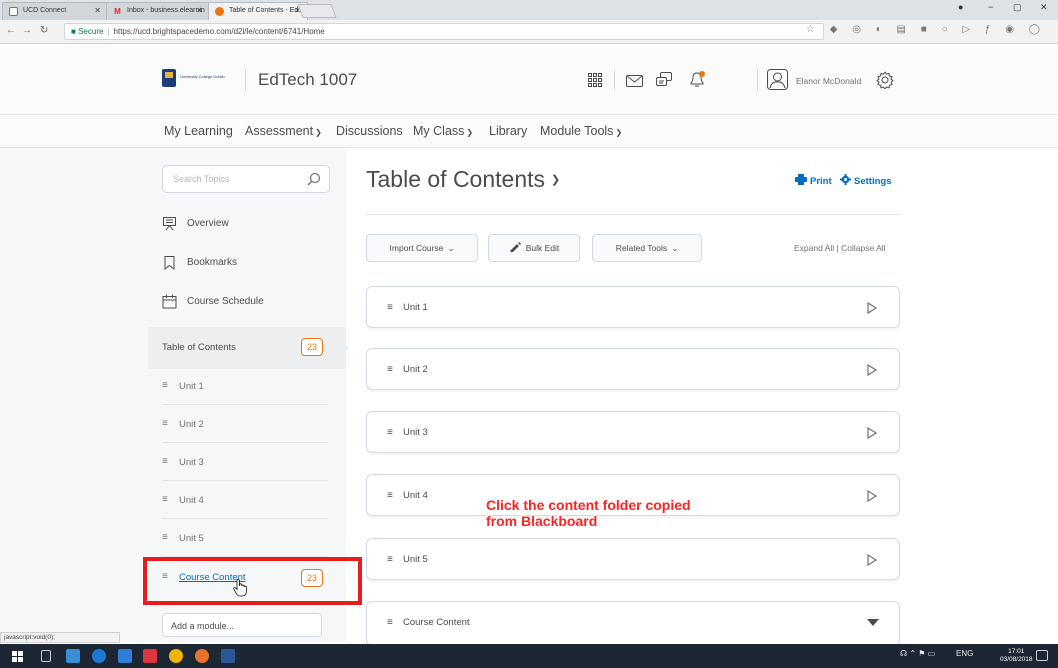 This screenshot has height=668, width=1058. I want to click on clock: 17:01 03/08/2018, so click(1016, 656).